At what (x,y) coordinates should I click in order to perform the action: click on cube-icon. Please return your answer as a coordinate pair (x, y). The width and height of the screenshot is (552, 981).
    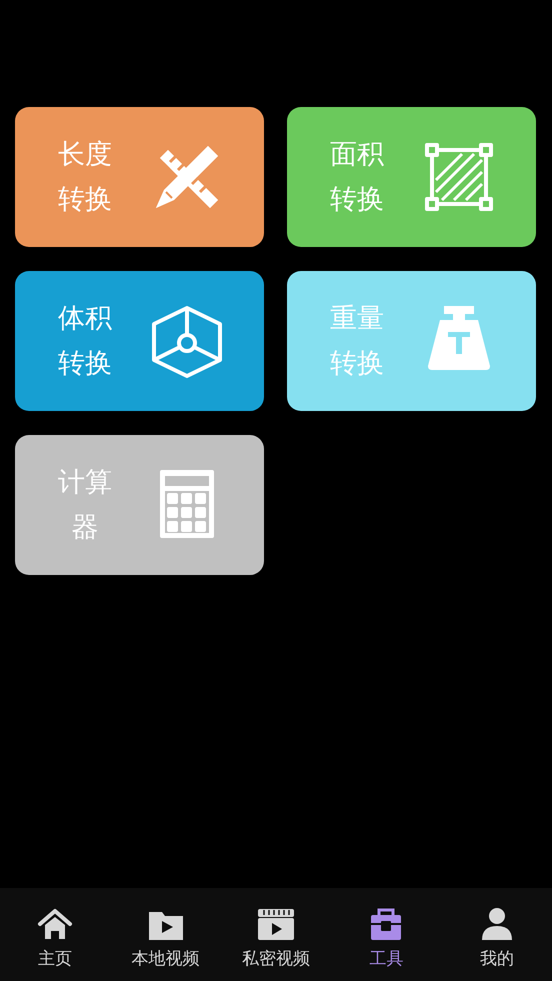
    Looking at the image, I should click on (187, 341).